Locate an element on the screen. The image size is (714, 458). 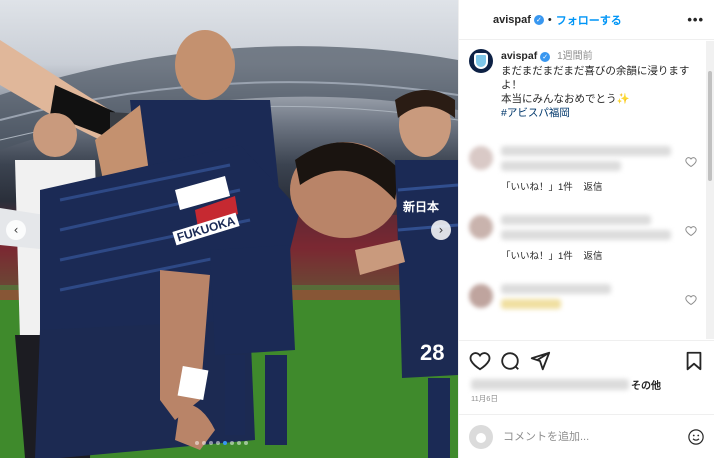
like-heart-icon is located at coordinates (480, 361).